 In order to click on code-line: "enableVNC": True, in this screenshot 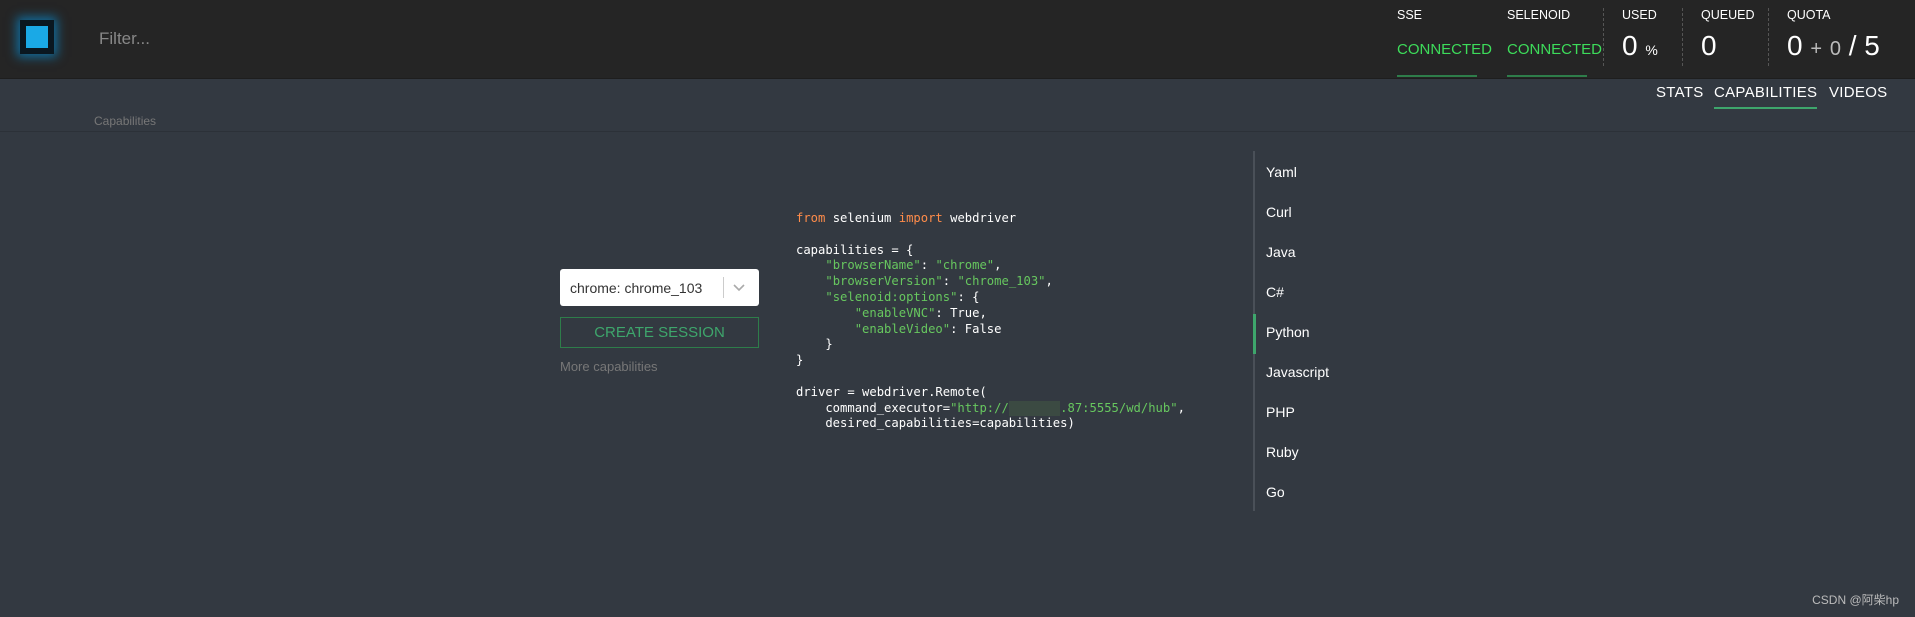, I will do `click(920, 312)`.